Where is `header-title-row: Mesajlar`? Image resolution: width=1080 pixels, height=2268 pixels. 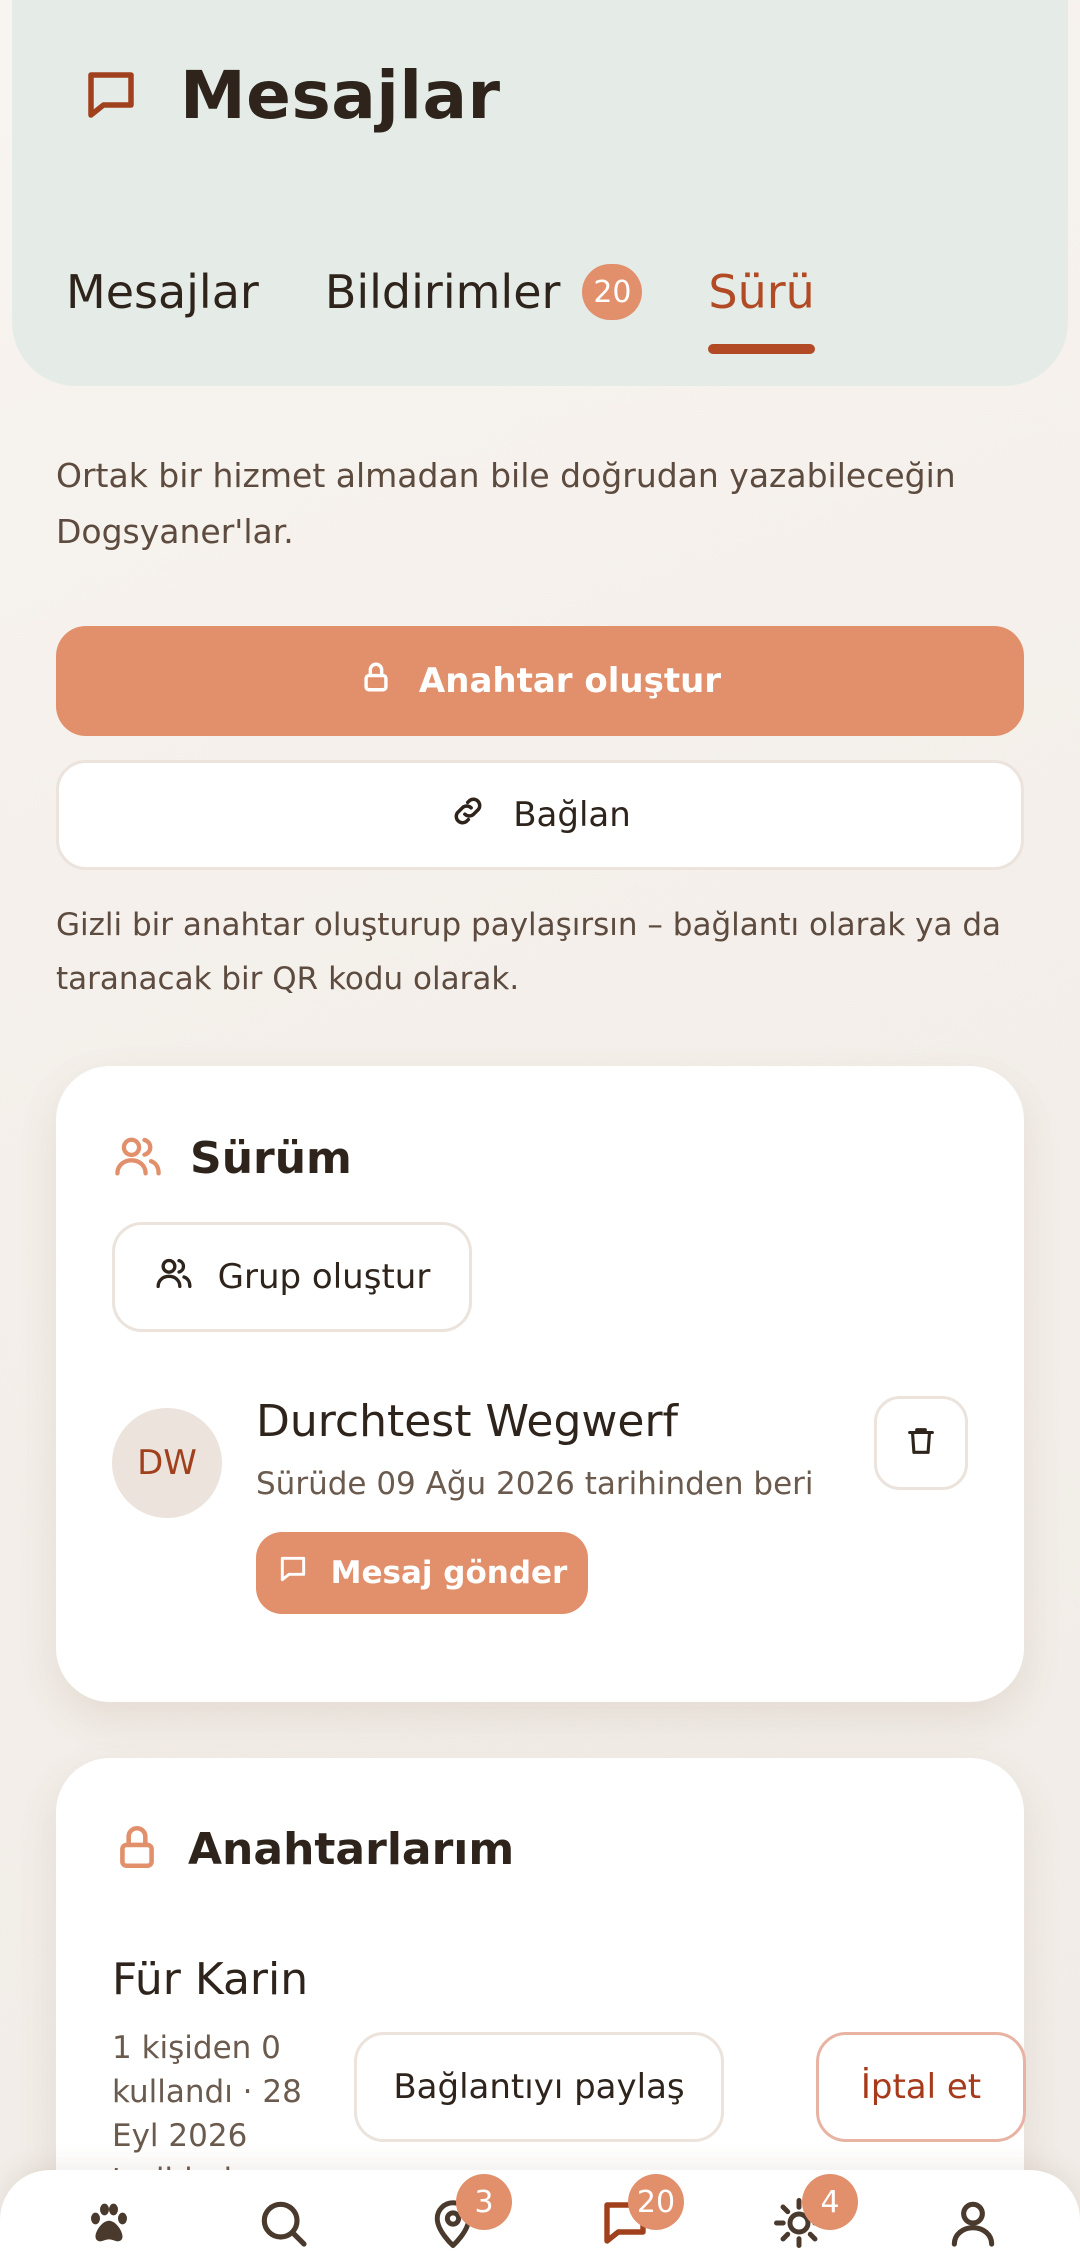
header-title-row: Mesajlar is located at coordinates (286, 95).